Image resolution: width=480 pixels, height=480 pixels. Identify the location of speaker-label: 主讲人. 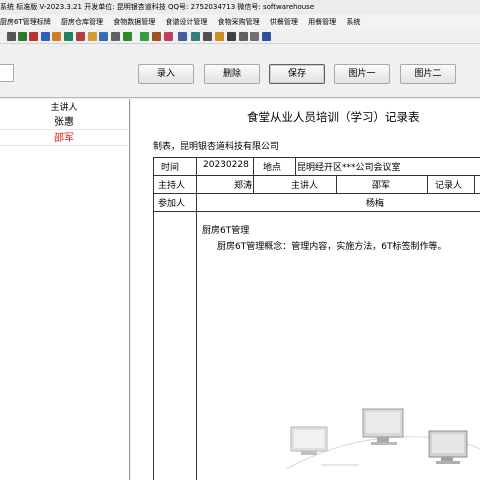
(305, 186).